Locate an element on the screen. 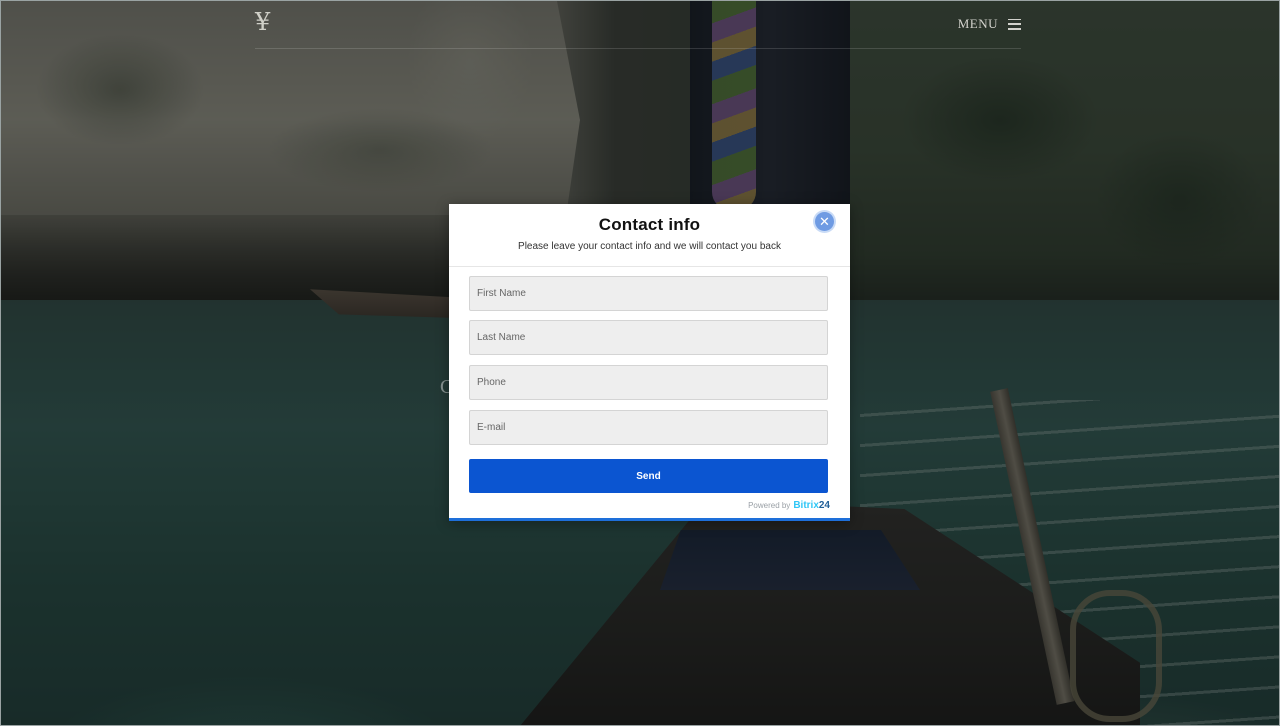 The height and width of the screenshot is (726, 1280). last-name-field is located at coordinates (648, 337).